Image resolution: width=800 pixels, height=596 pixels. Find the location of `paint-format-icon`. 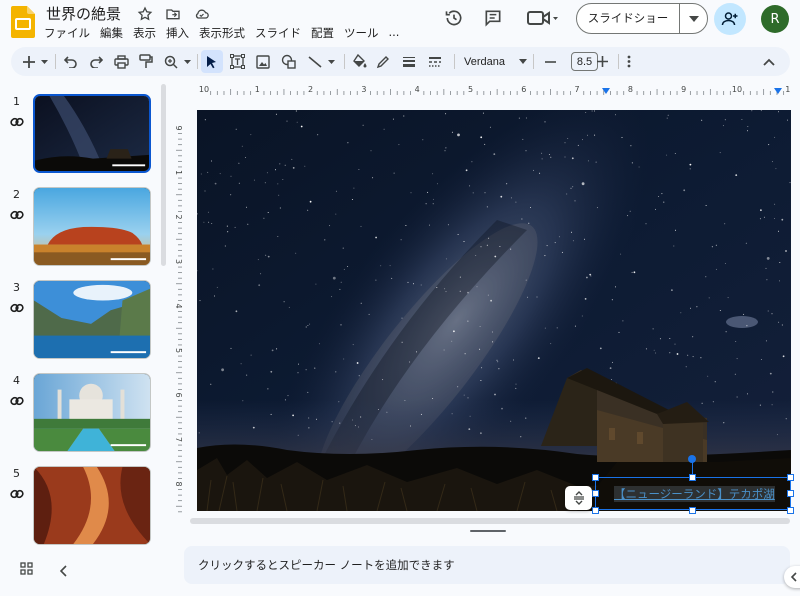

paint-format-icon is located at coordinates (146, 61).